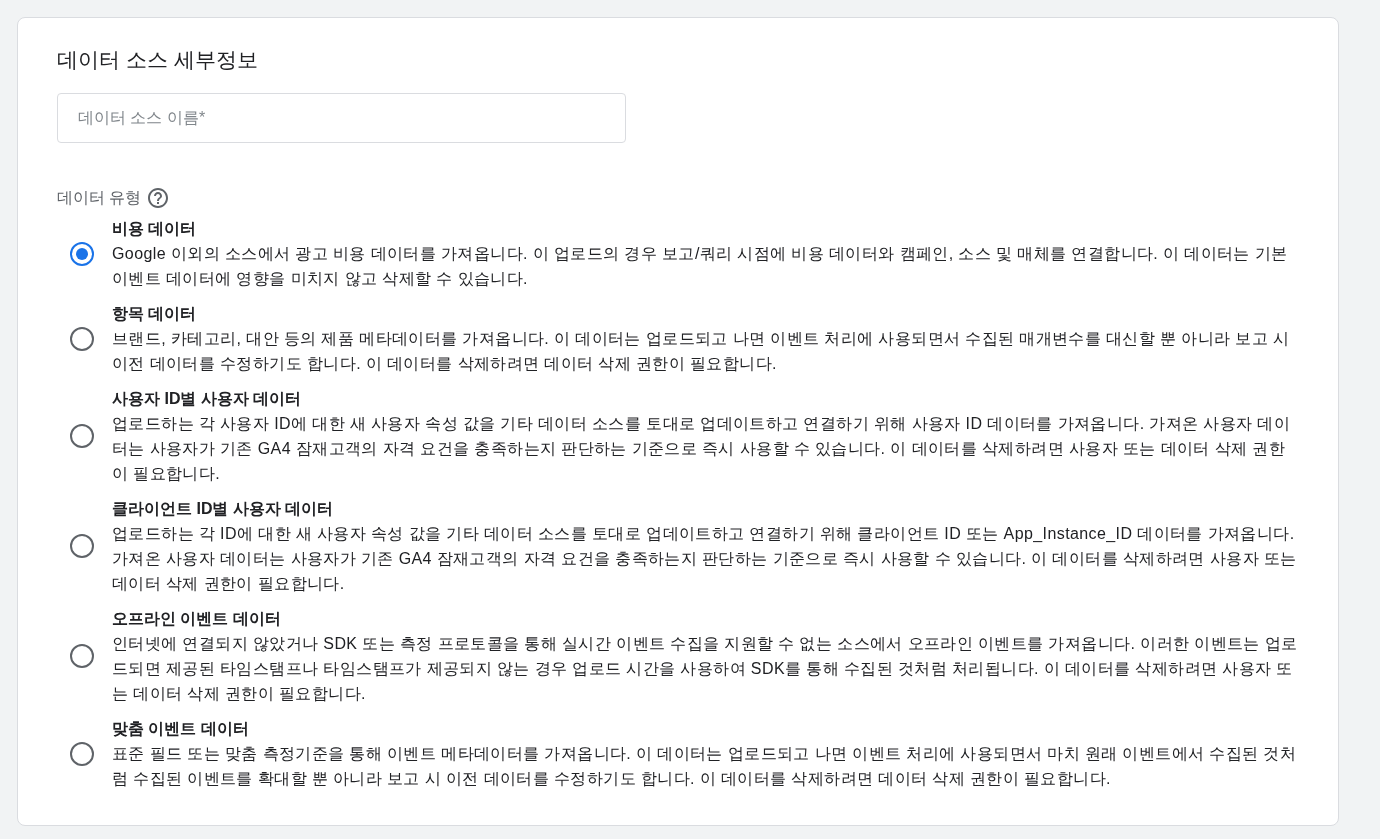 The image size is (1380, 839). I want to click on source-name-field: 데이터 소스 이름*, so click(341, 118).